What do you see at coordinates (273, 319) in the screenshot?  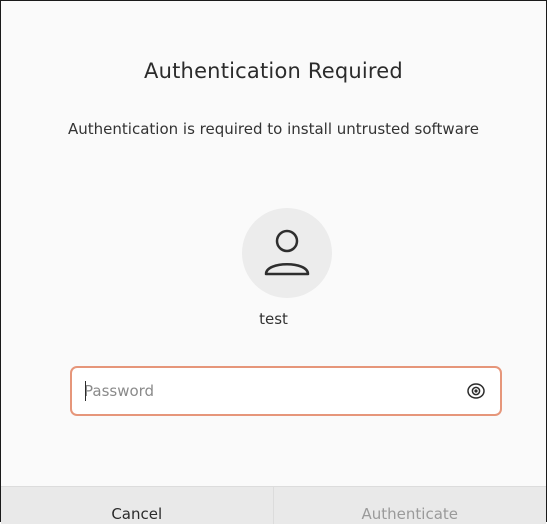 I see `username-label: test` at bounding box center [273, 319].